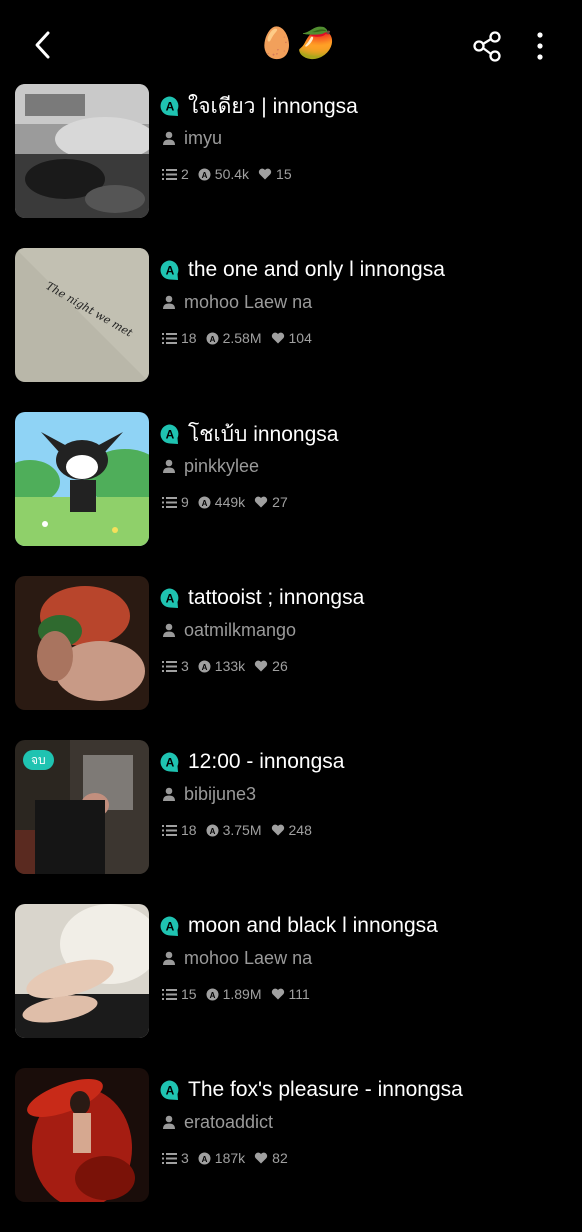  What do you see at coordinates (271, 1158) in the screenshot?
I see `votes-count: 82` at bounding box center [271, 1158].